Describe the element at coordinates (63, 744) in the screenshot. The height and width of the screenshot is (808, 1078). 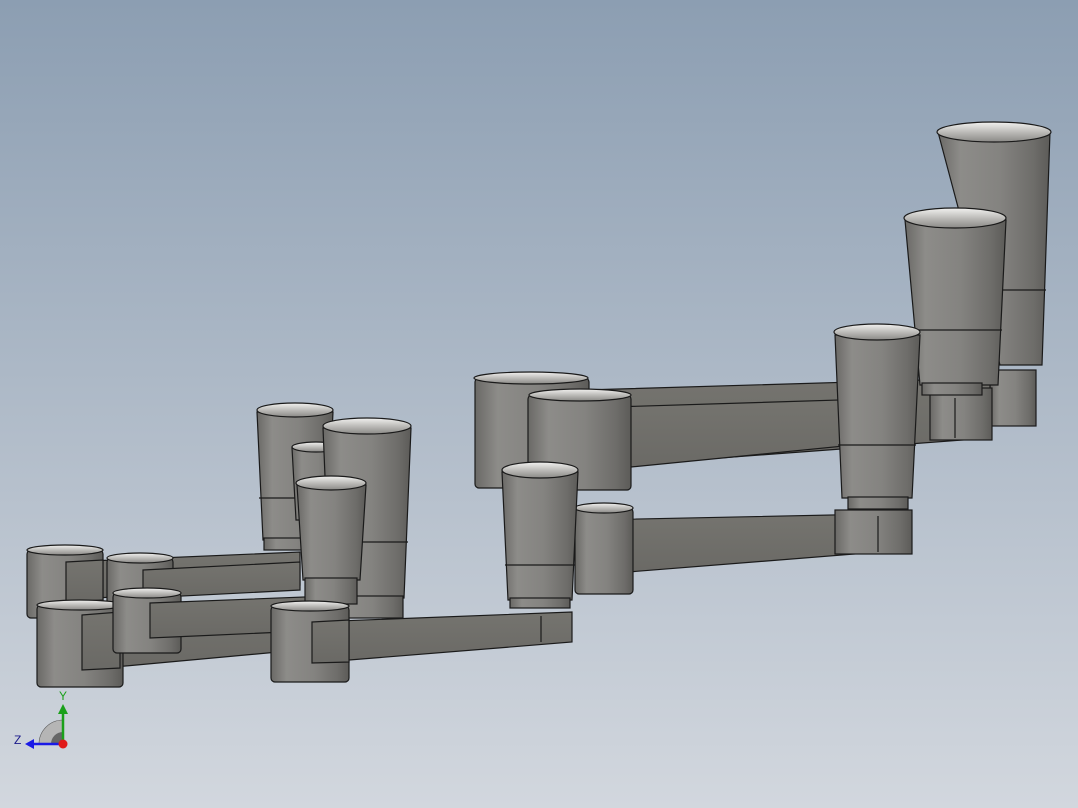
I see `x-axis-dot-icon` at that location.